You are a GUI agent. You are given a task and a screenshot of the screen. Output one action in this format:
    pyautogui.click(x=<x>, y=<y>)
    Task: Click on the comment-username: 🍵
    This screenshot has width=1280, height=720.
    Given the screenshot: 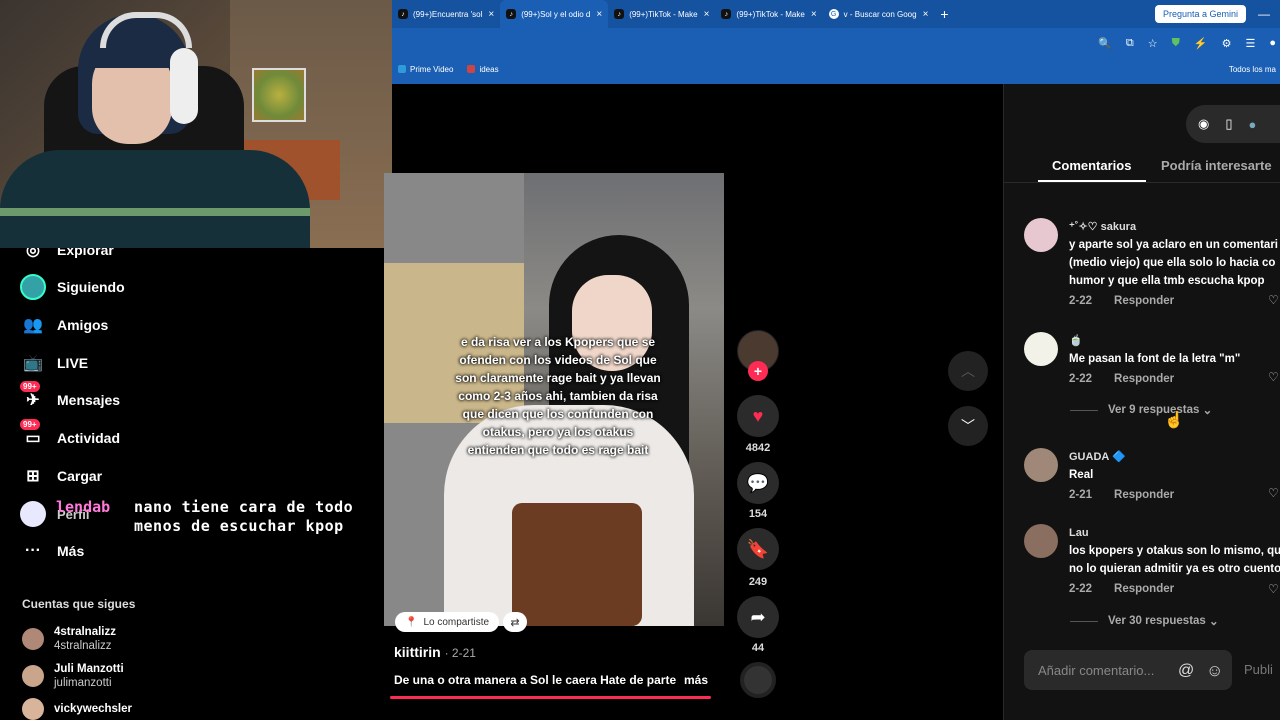 What is the action you would take?
    pyautogui.click(x=1154, y=341)
    